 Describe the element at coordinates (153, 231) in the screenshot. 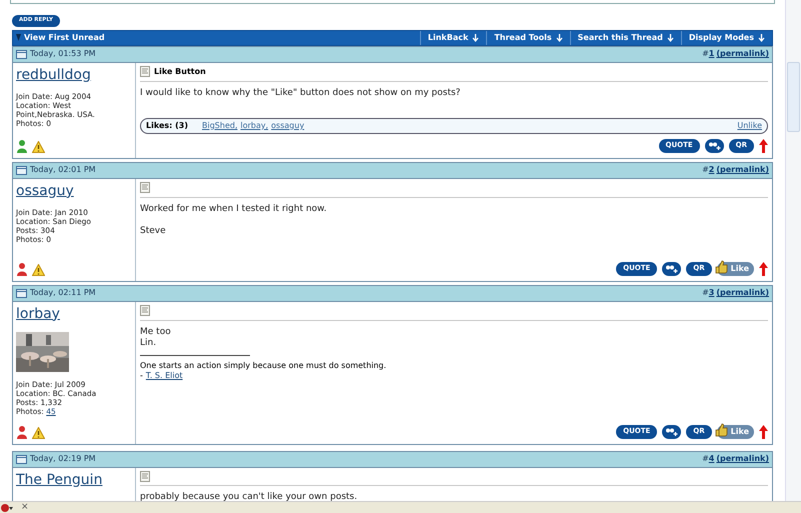

I see `post-text: Steve` at that location.